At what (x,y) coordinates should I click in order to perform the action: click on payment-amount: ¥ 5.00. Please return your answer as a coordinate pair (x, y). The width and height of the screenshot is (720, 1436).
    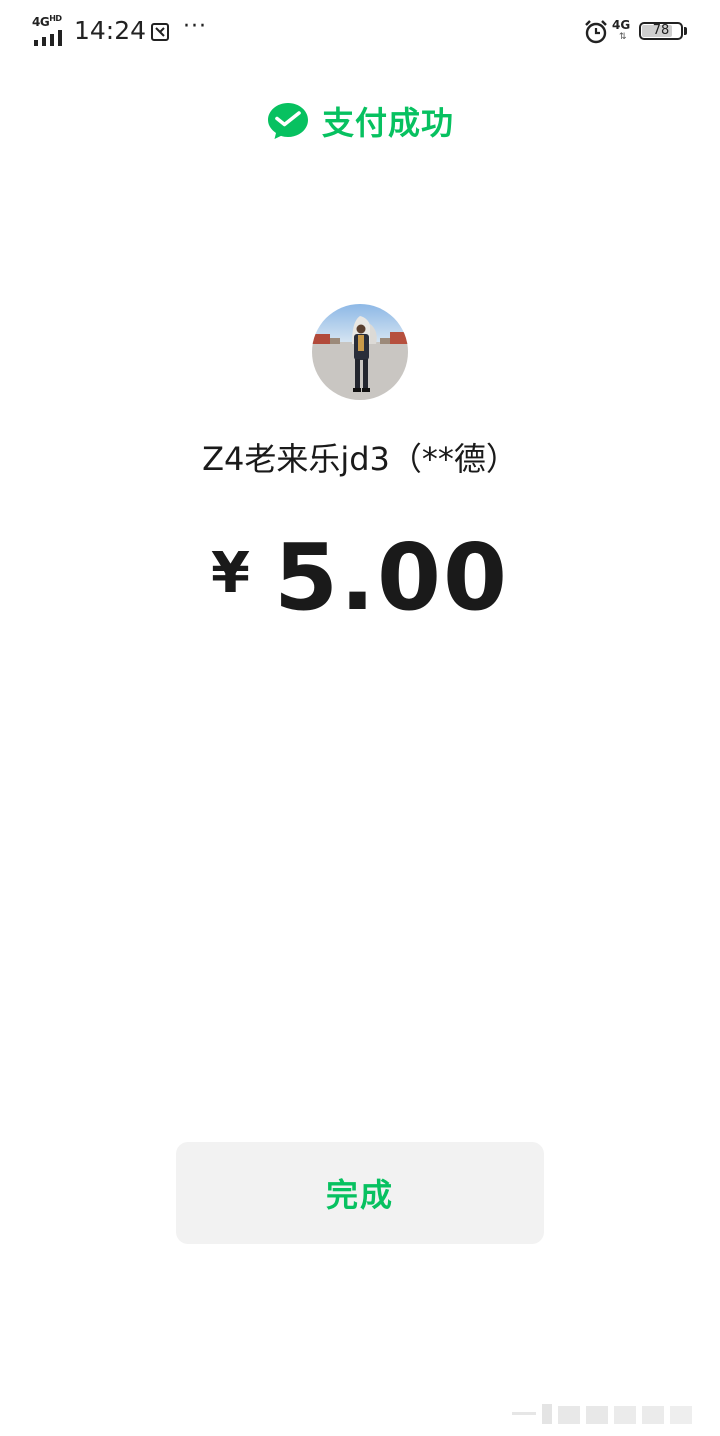
    Looking at the image, I should click on (360, 577).